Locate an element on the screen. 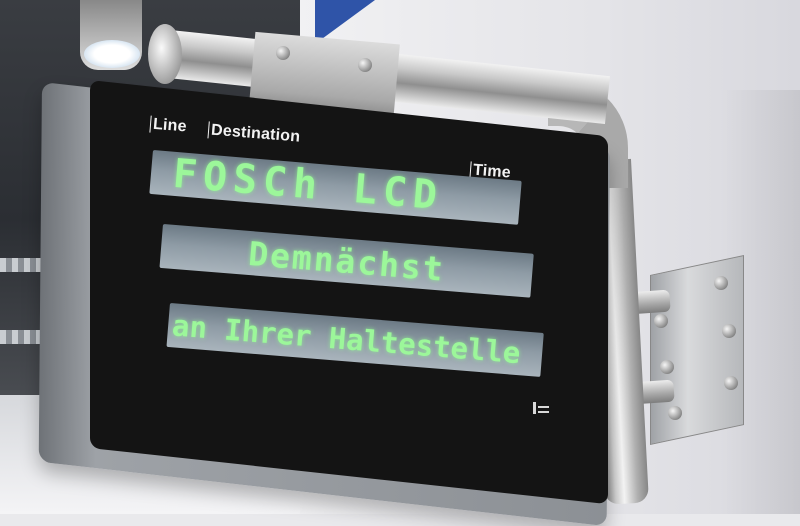 The width and height of the screenshot is (800, 526). header-line-label: Line is located at coordinates (168, 125).